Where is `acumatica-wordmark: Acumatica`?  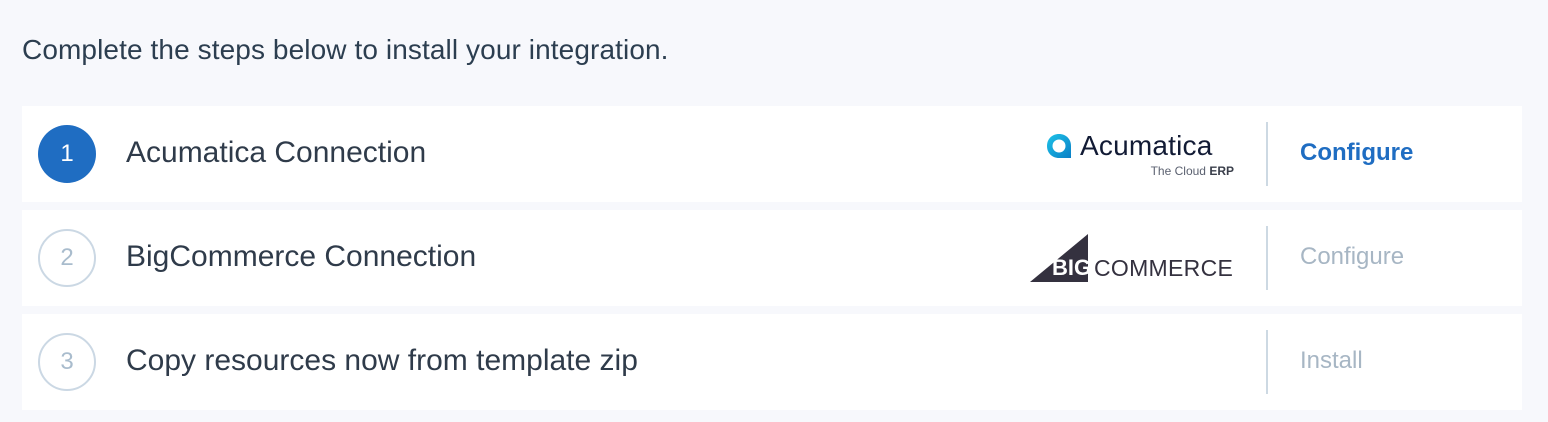
acumatica-wordmark: Acumatica is located at coordinates (1146, 145).